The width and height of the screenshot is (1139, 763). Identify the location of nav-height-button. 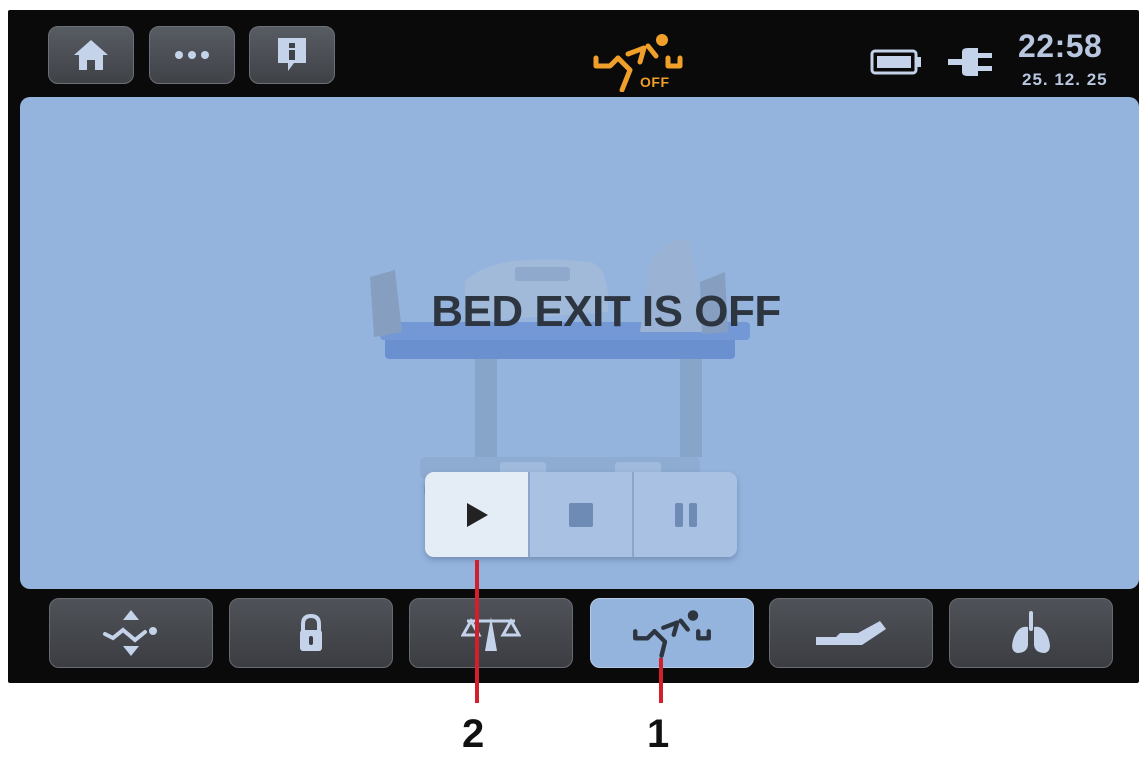
(131, 633).